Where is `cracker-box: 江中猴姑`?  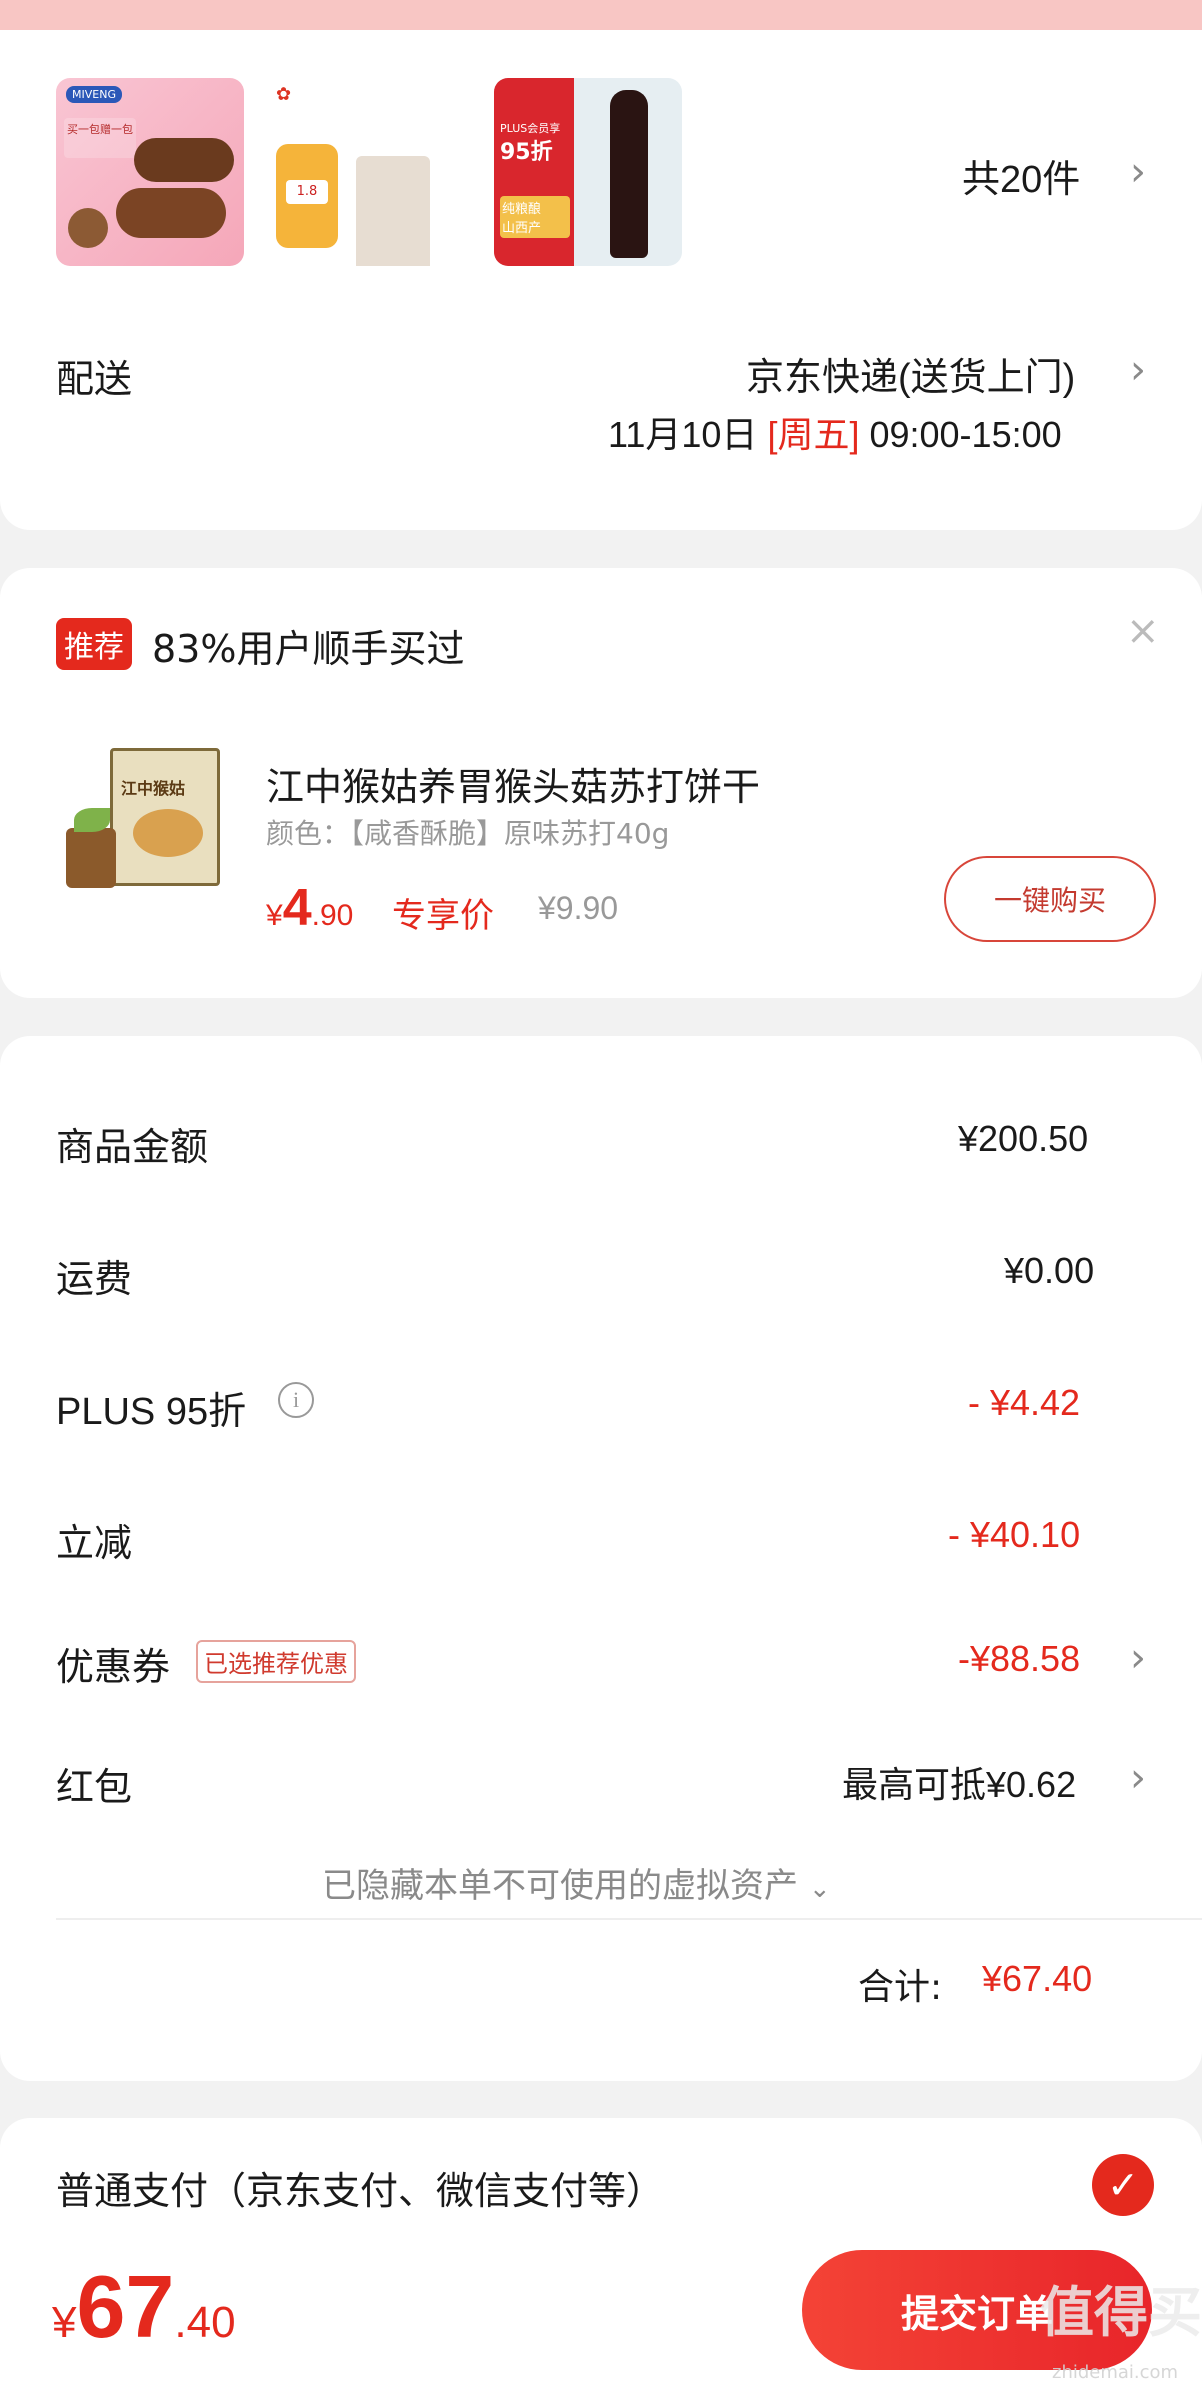
cracker-box: 江中猴姑 is located at coordinates (165, 817).